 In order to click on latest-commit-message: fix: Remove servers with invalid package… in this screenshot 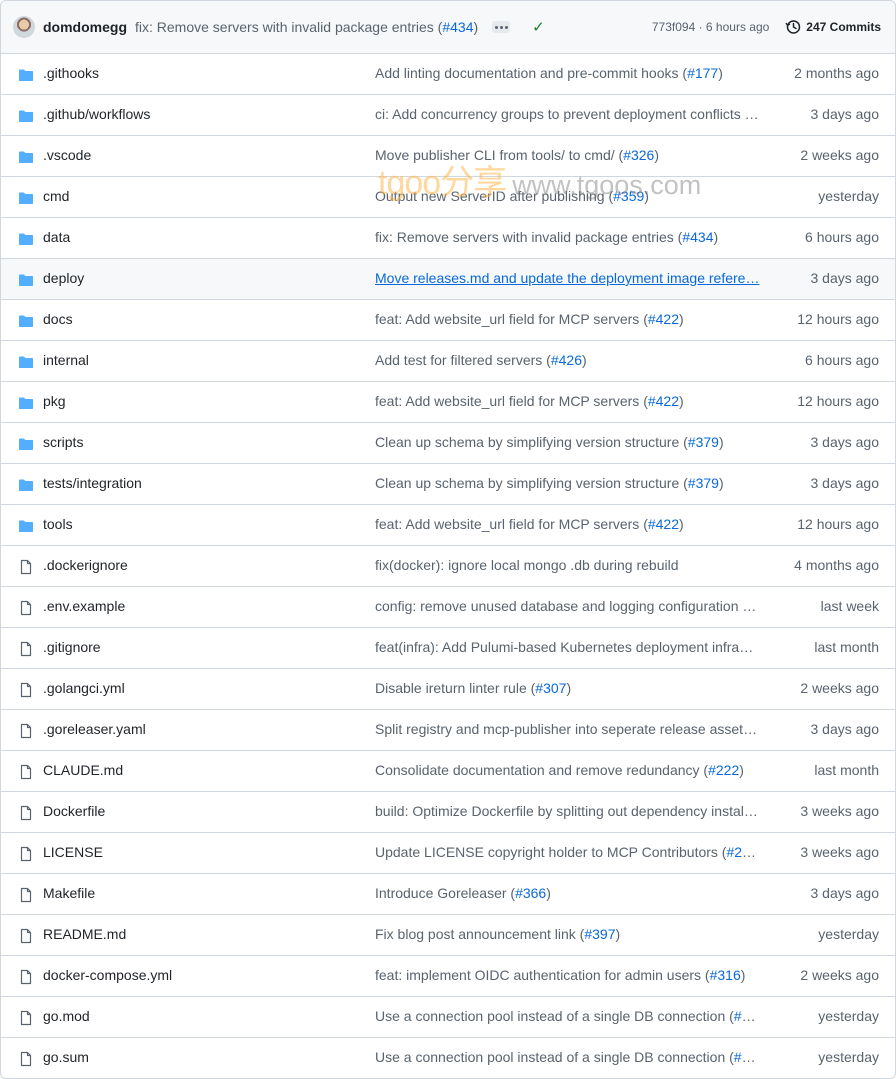, I will do `click(306, 27)`.